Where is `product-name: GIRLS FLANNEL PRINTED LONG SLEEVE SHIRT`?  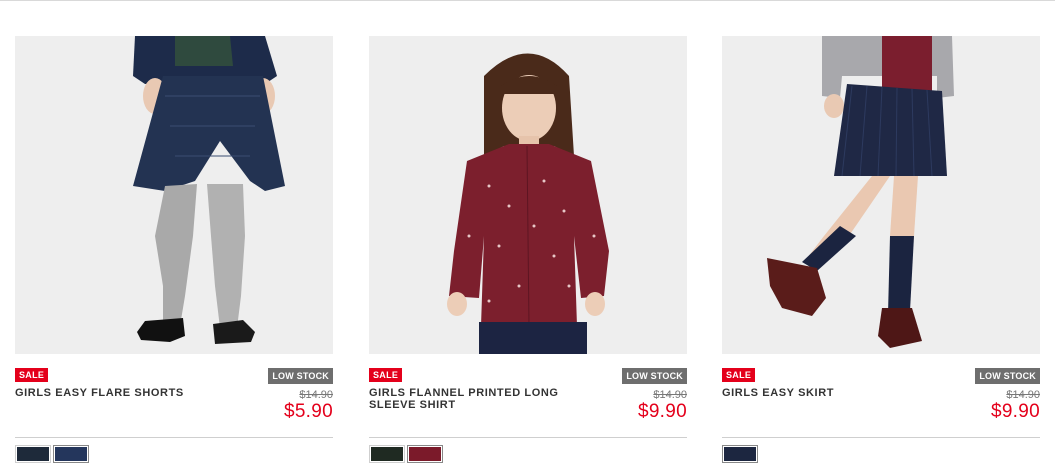
product-name: GIRLS FLANNEL PRINTED LONG SLEEVE SHIRT is located at coordinates (484, 399).